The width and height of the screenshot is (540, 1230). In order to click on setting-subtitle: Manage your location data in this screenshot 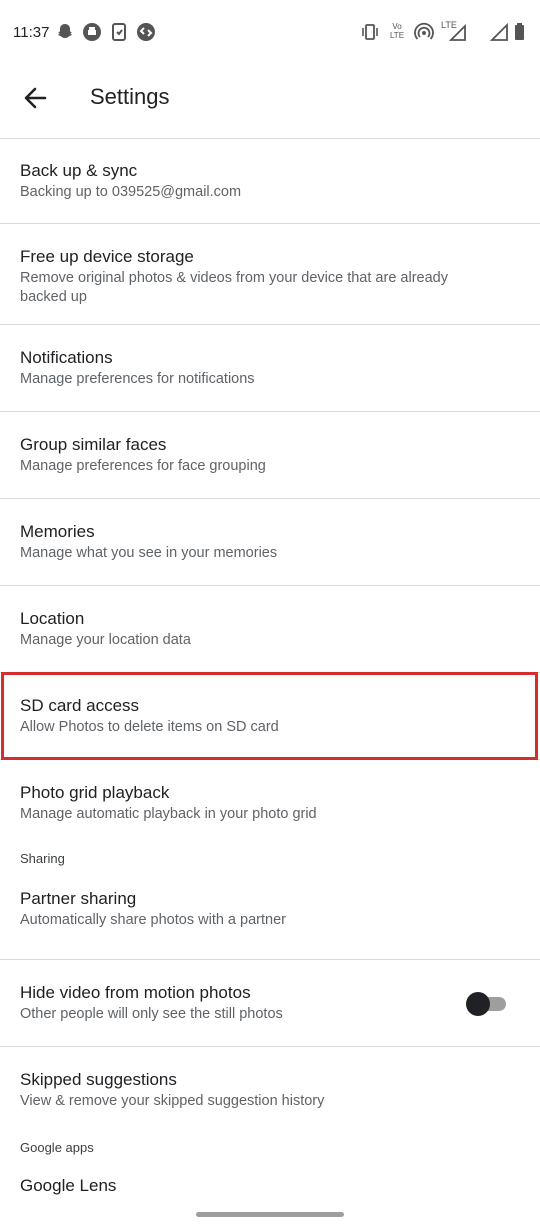, I will do `click(105, 640)`.